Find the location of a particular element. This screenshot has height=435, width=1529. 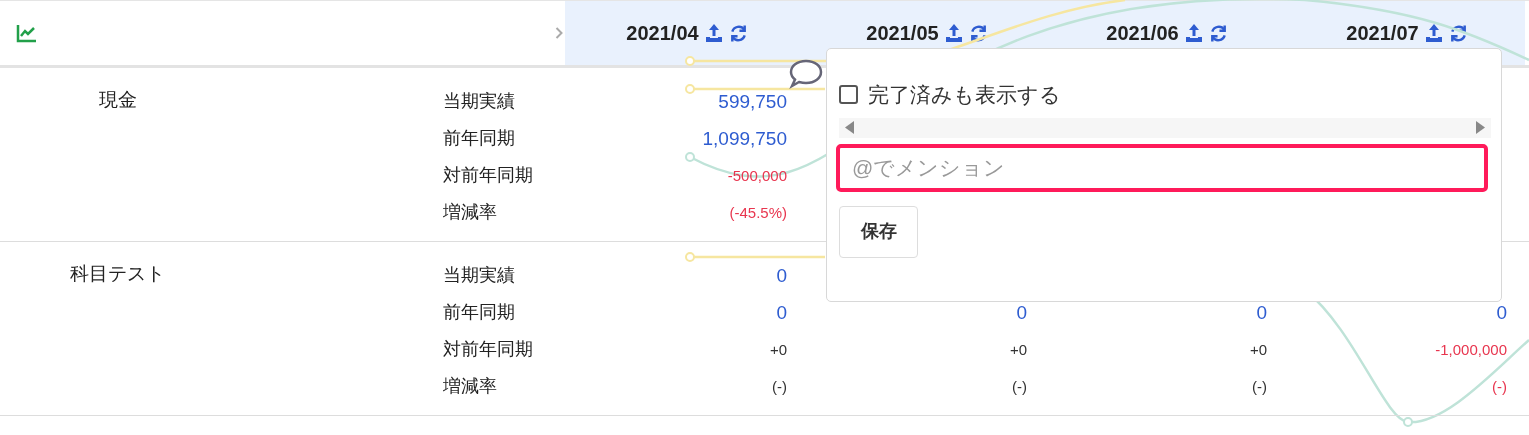

period-label: 2021/05 is located at coordinates (902, 33).